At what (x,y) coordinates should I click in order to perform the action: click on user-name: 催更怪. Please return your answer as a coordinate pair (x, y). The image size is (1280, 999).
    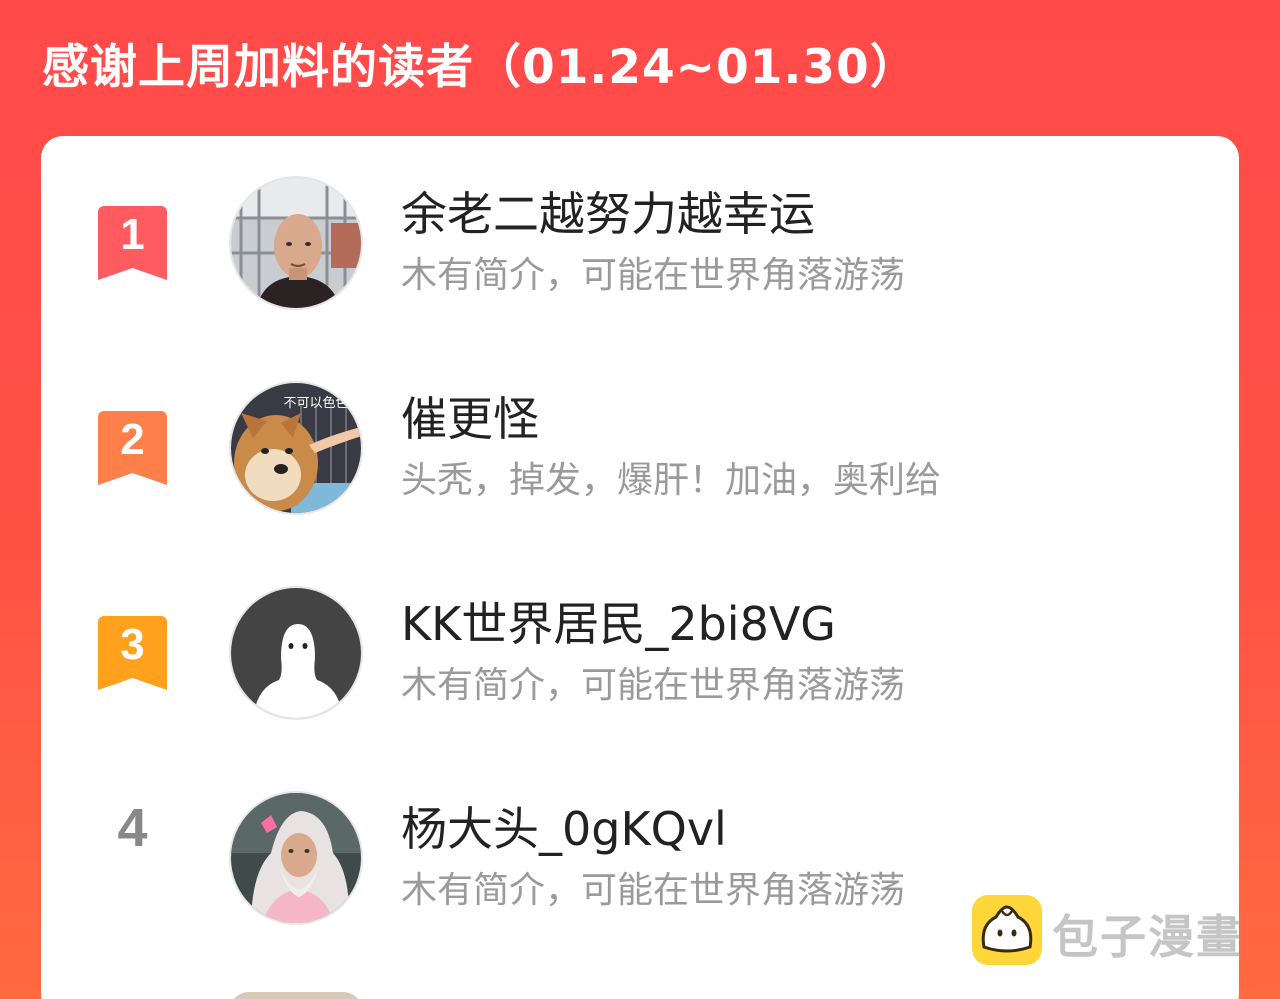
    Looking at the image, I should click on (470, 416).